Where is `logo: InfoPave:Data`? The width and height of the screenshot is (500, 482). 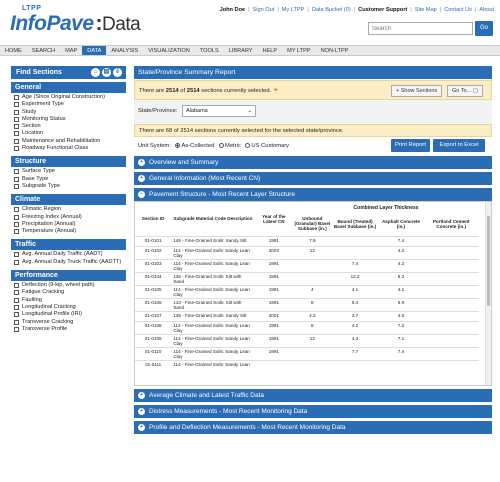 logo: InfoPave:Data is located at coordinates (75, 24).